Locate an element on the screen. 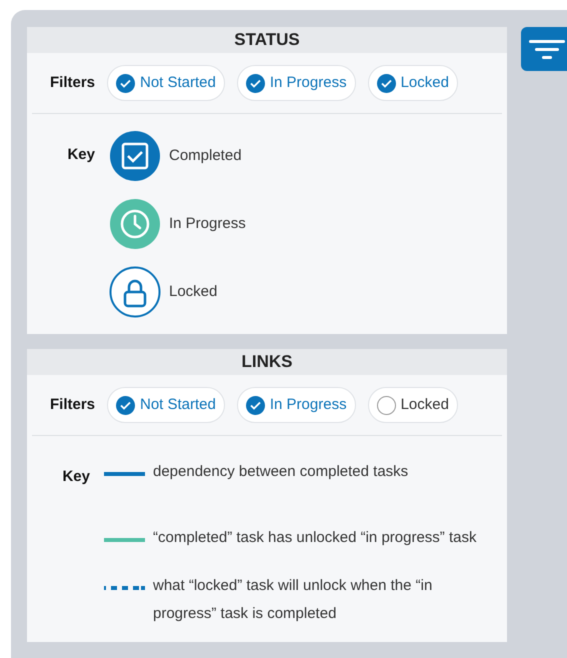 Image resolution: width=567 pixels, height=658 pixels. clock-icon is located at coordinates (135, 224).